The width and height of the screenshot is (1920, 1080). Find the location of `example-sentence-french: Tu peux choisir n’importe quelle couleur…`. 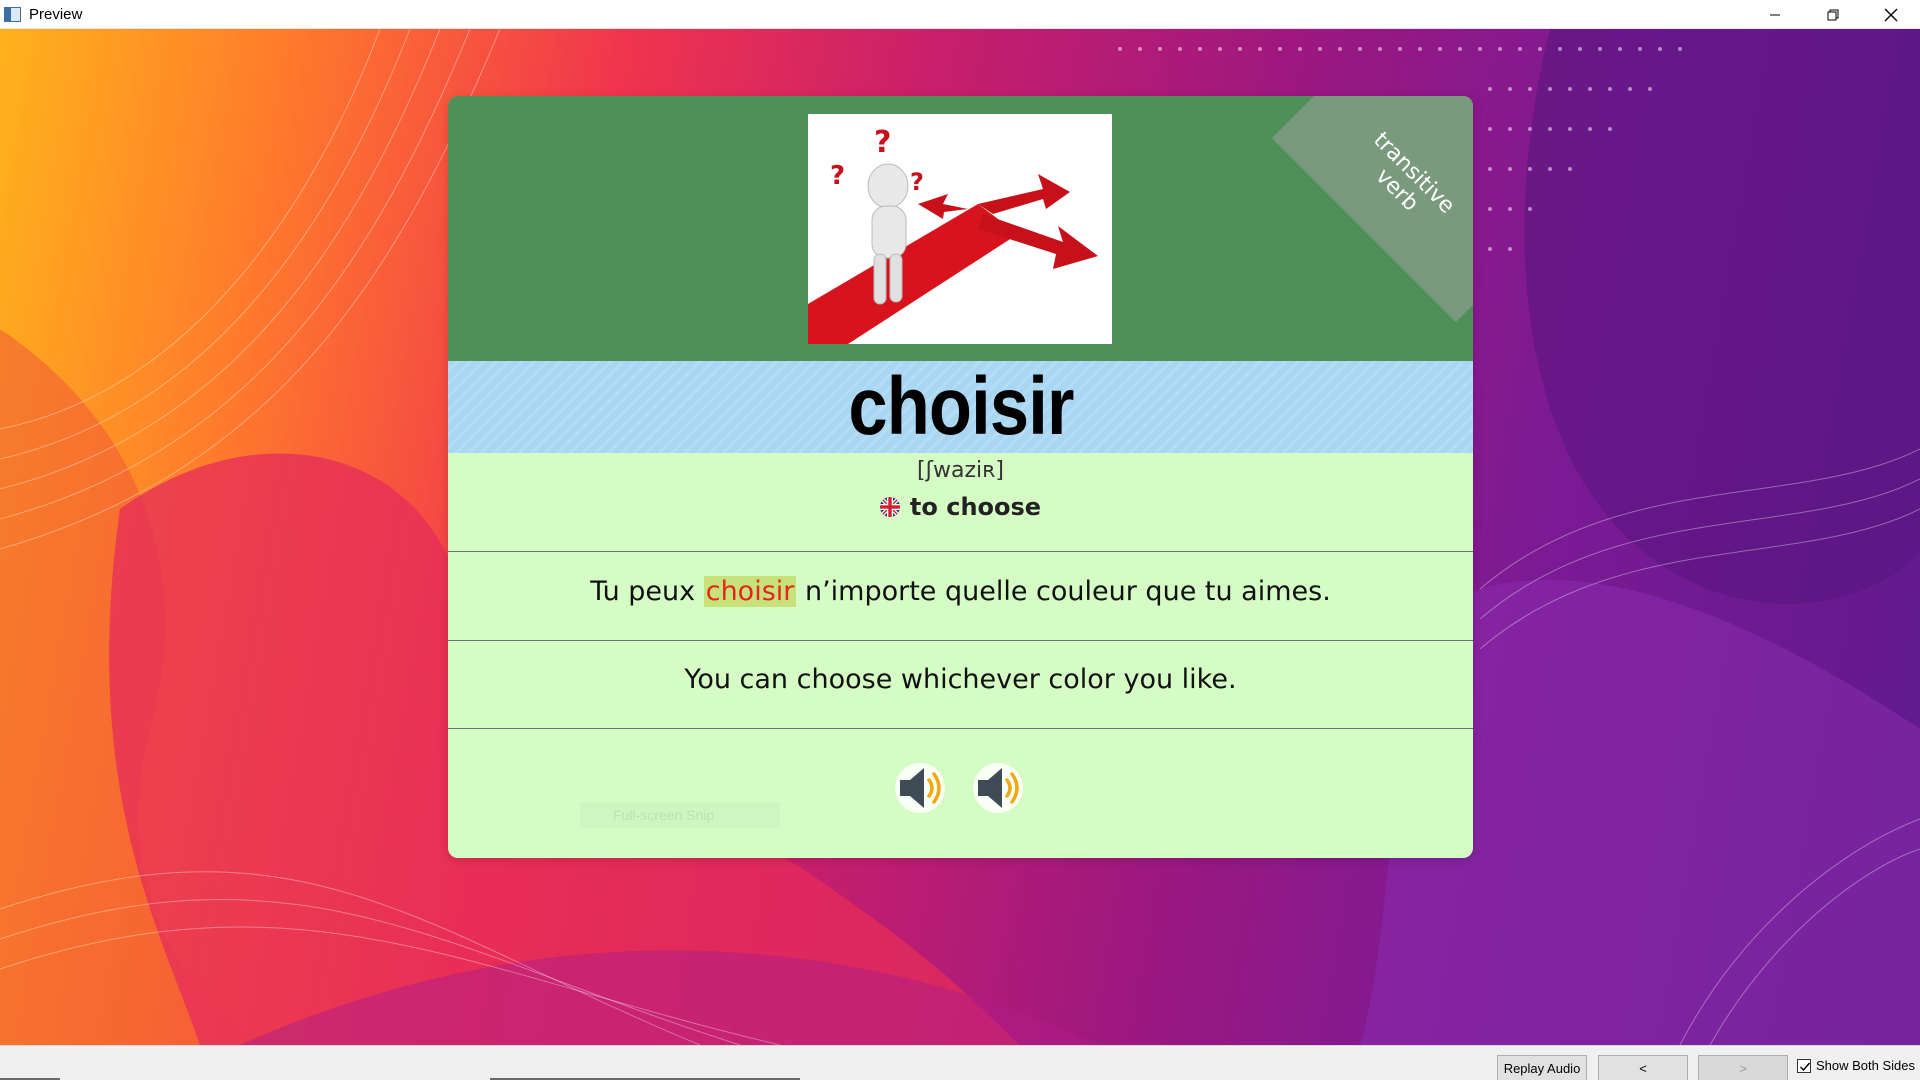

example-sentence-french: Tu peux choisir n’importe quelle couleur… is located at coordinates (960, 591).